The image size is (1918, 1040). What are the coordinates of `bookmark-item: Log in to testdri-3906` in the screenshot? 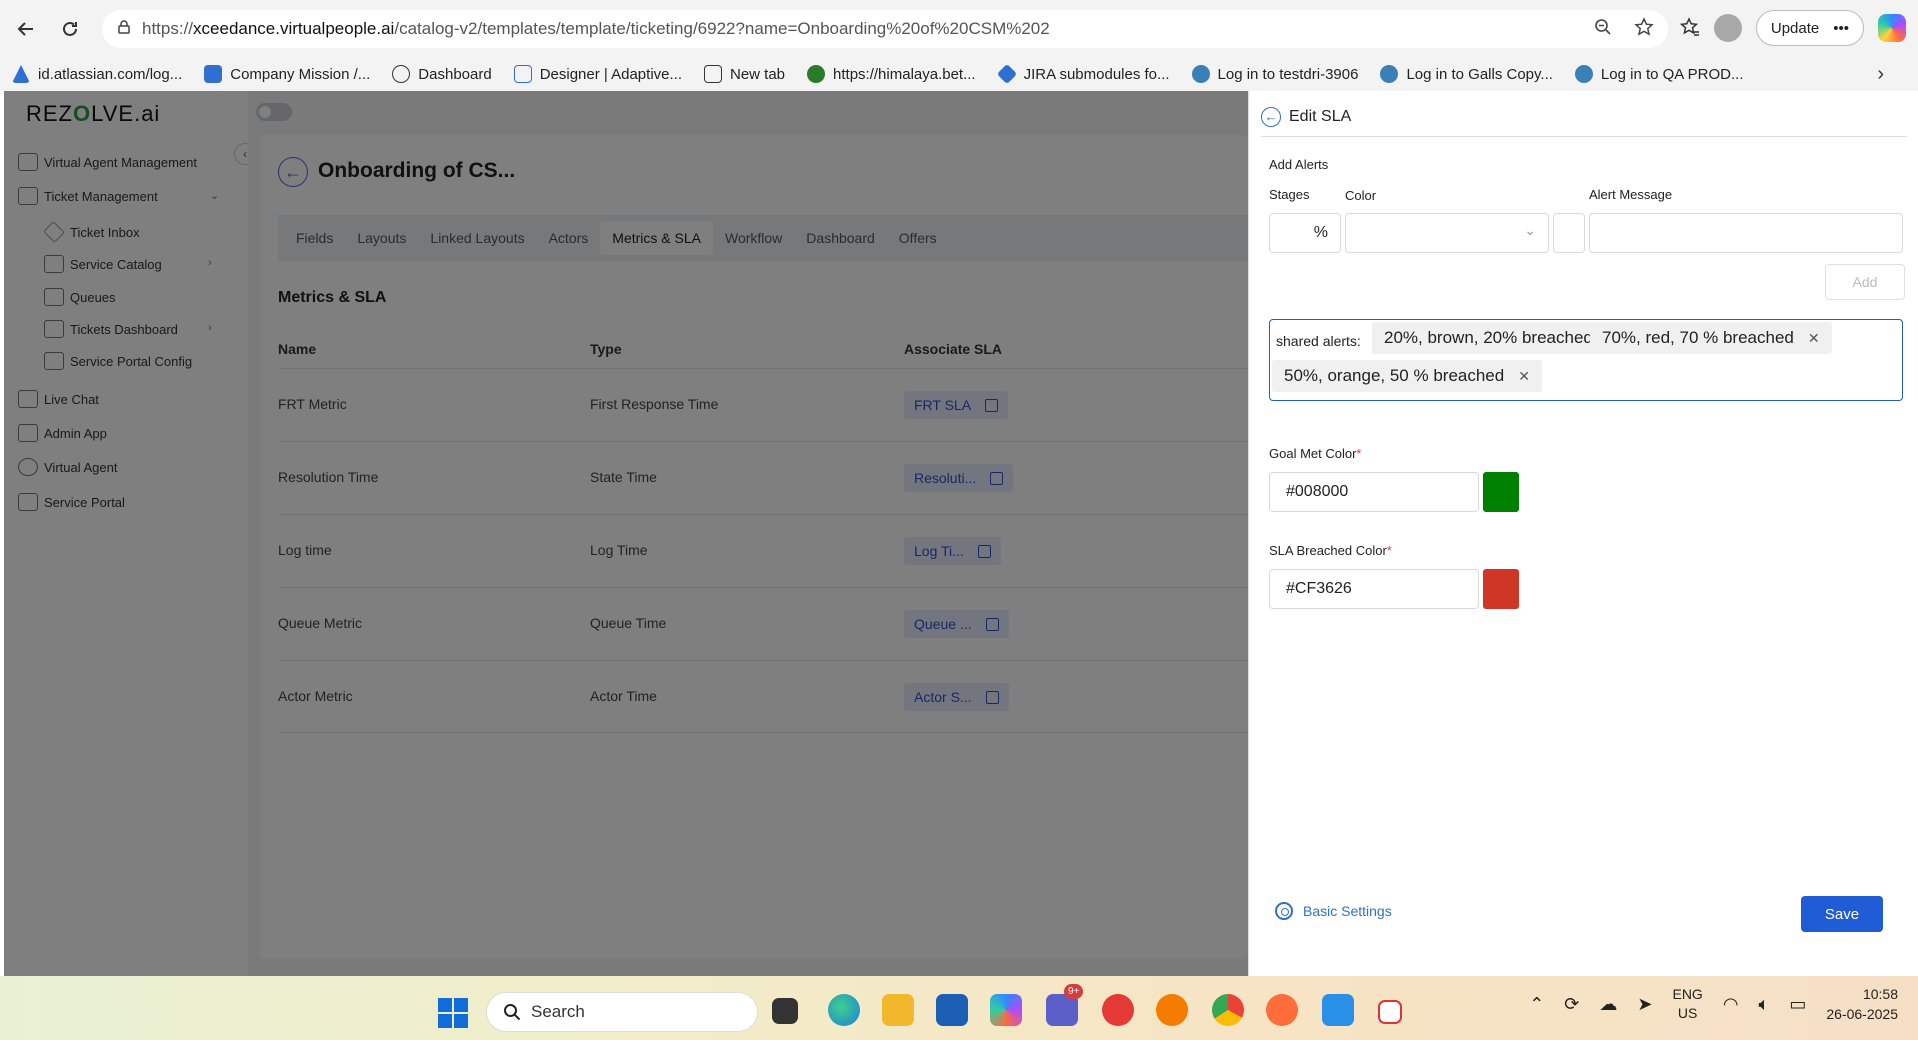 It's located at (1274, 74).